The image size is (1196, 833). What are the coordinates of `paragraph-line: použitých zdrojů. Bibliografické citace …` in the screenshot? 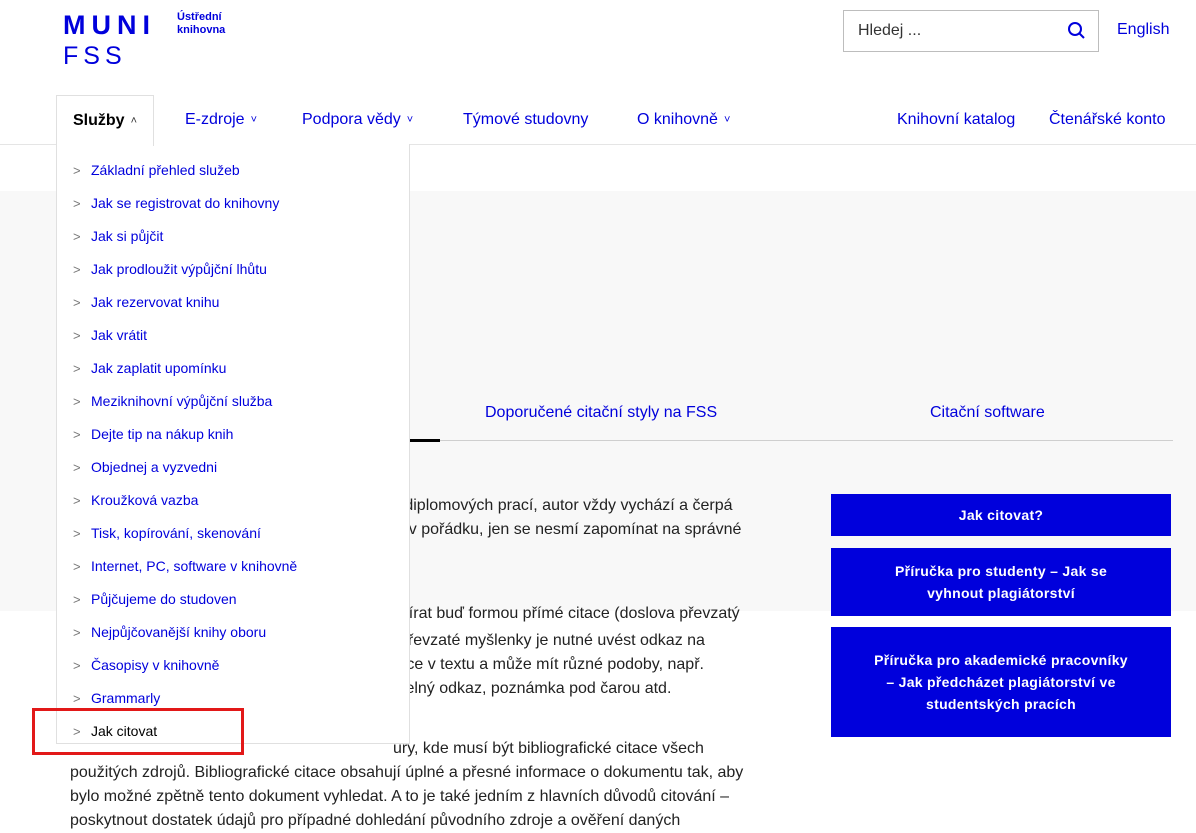 It's located at (407, 772).